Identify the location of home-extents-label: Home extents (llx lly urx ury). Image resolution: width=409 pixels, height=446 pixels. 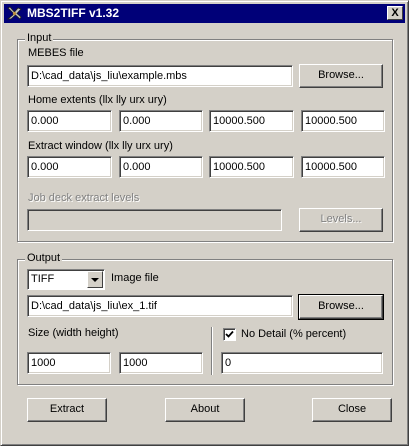
(97, 100).